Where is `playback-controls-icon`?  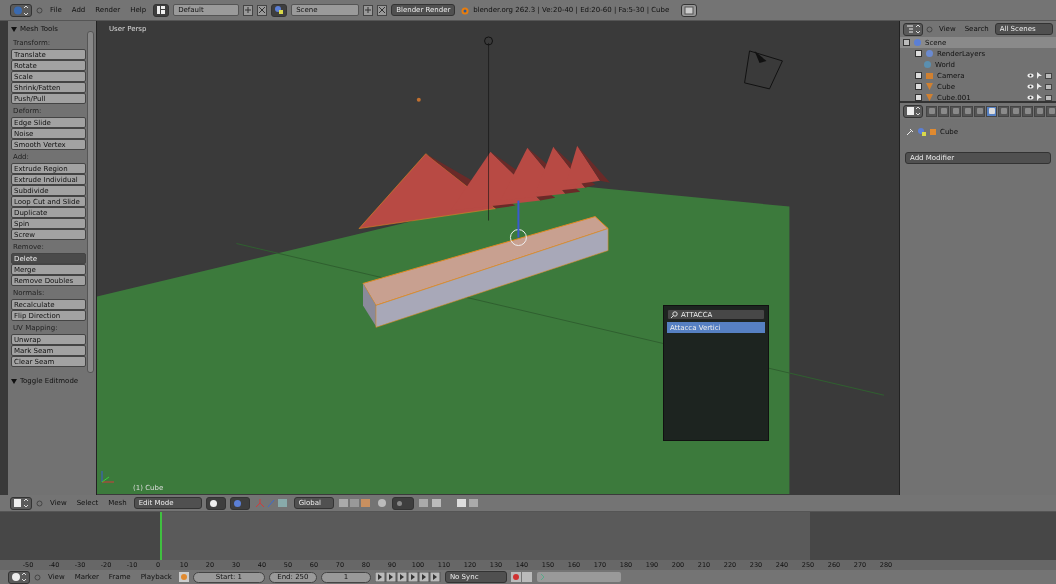 playback-controls-icon is located at coordinates (407, 577).